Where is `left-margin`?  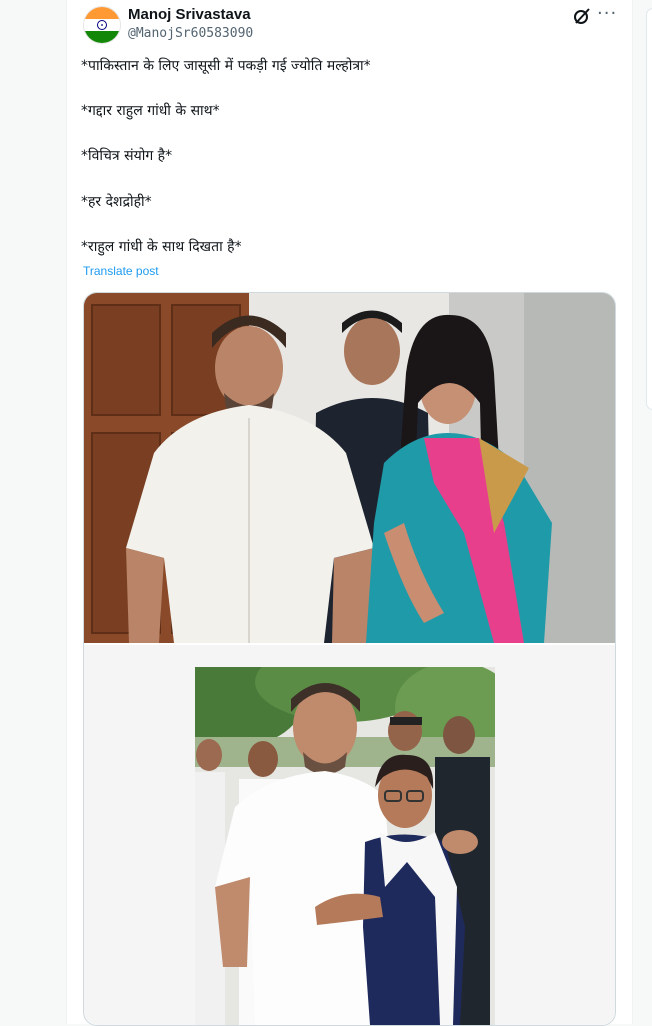 left-margin is located at coordinates (33, 512).